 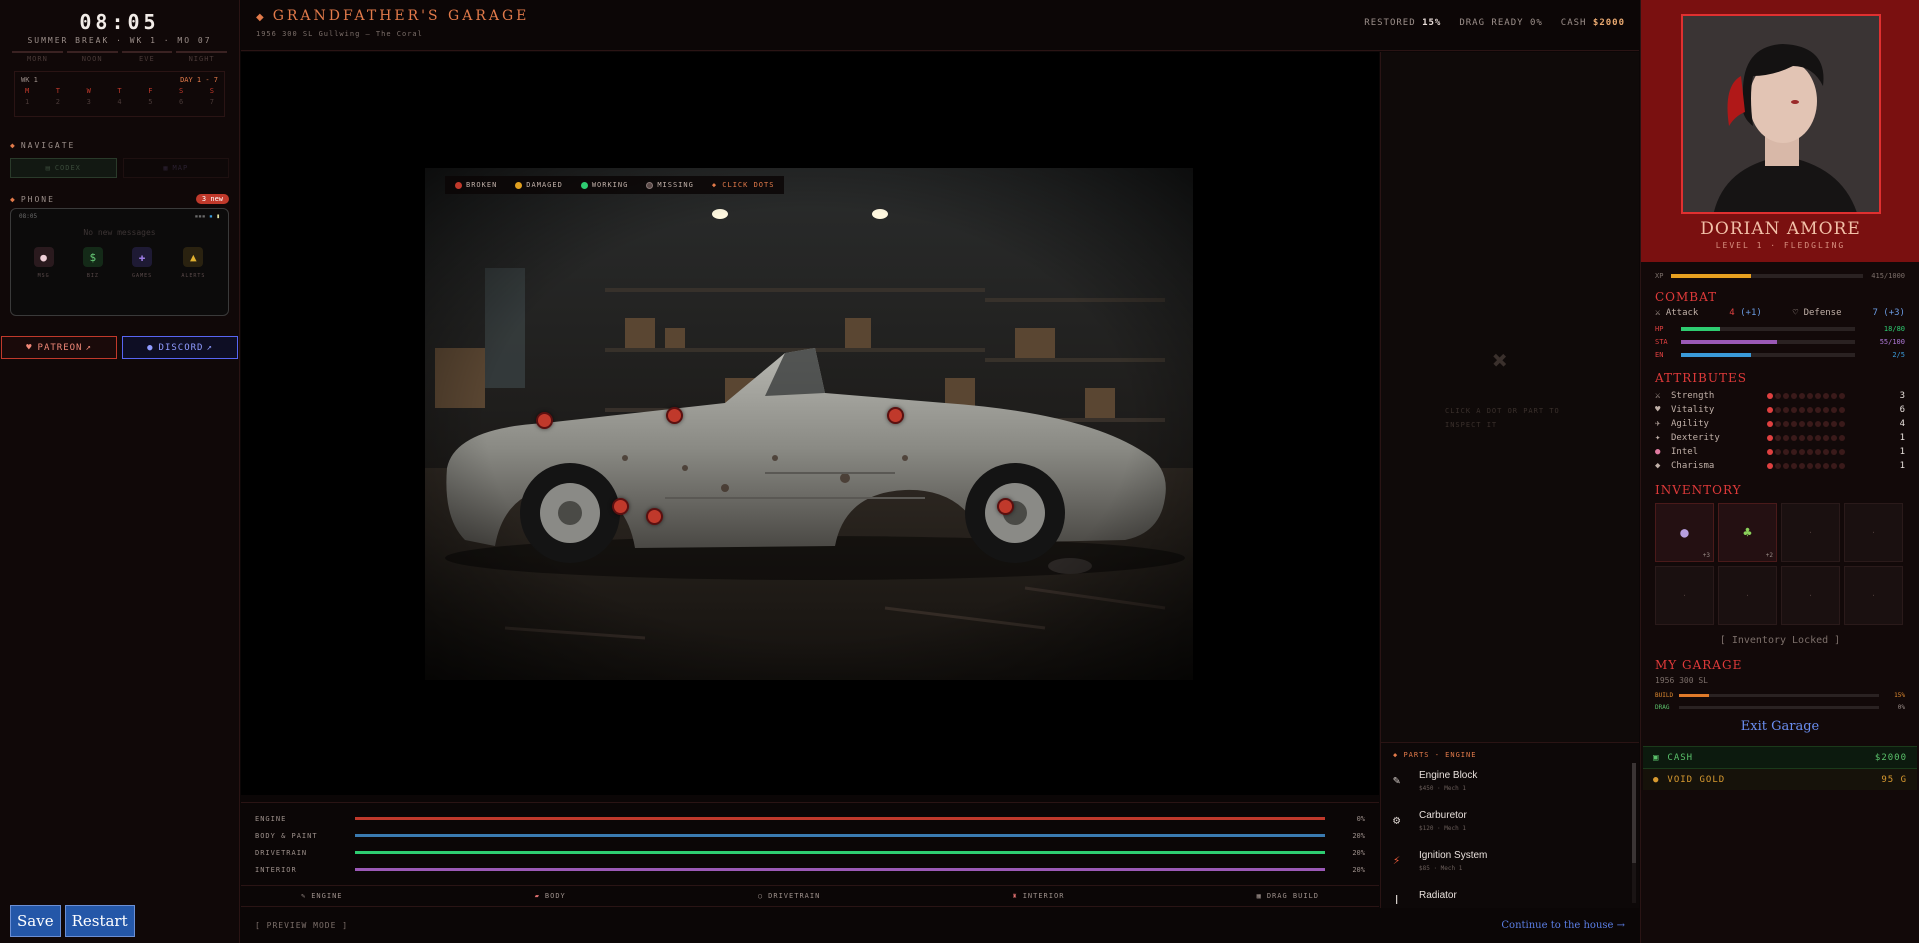 What do you see at coordinates (211, 91) in the screenshot?
I see `calendar-day: S` at bounding box center [211, 91].